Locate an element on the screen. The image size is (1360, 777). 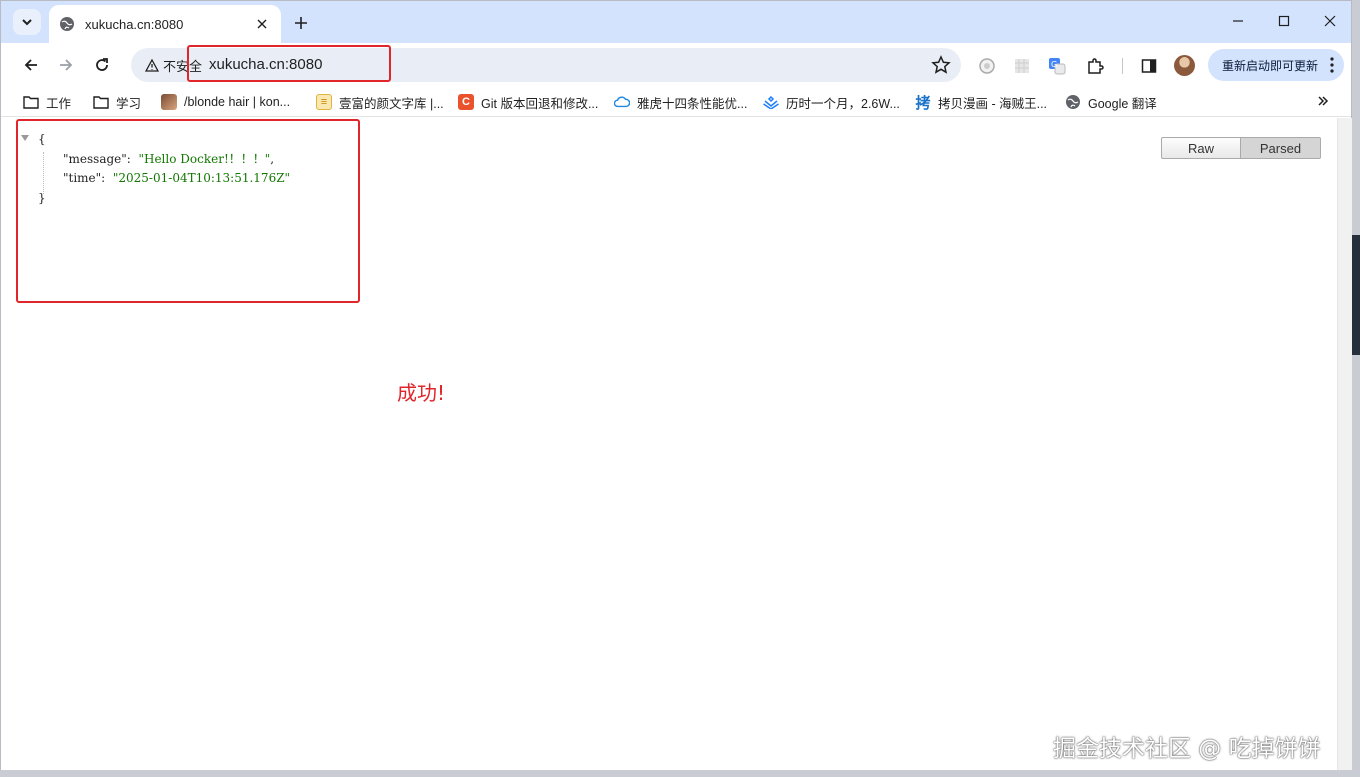
tab-strip: xukucha.cn:8080 is located at coordinates (676, 22).